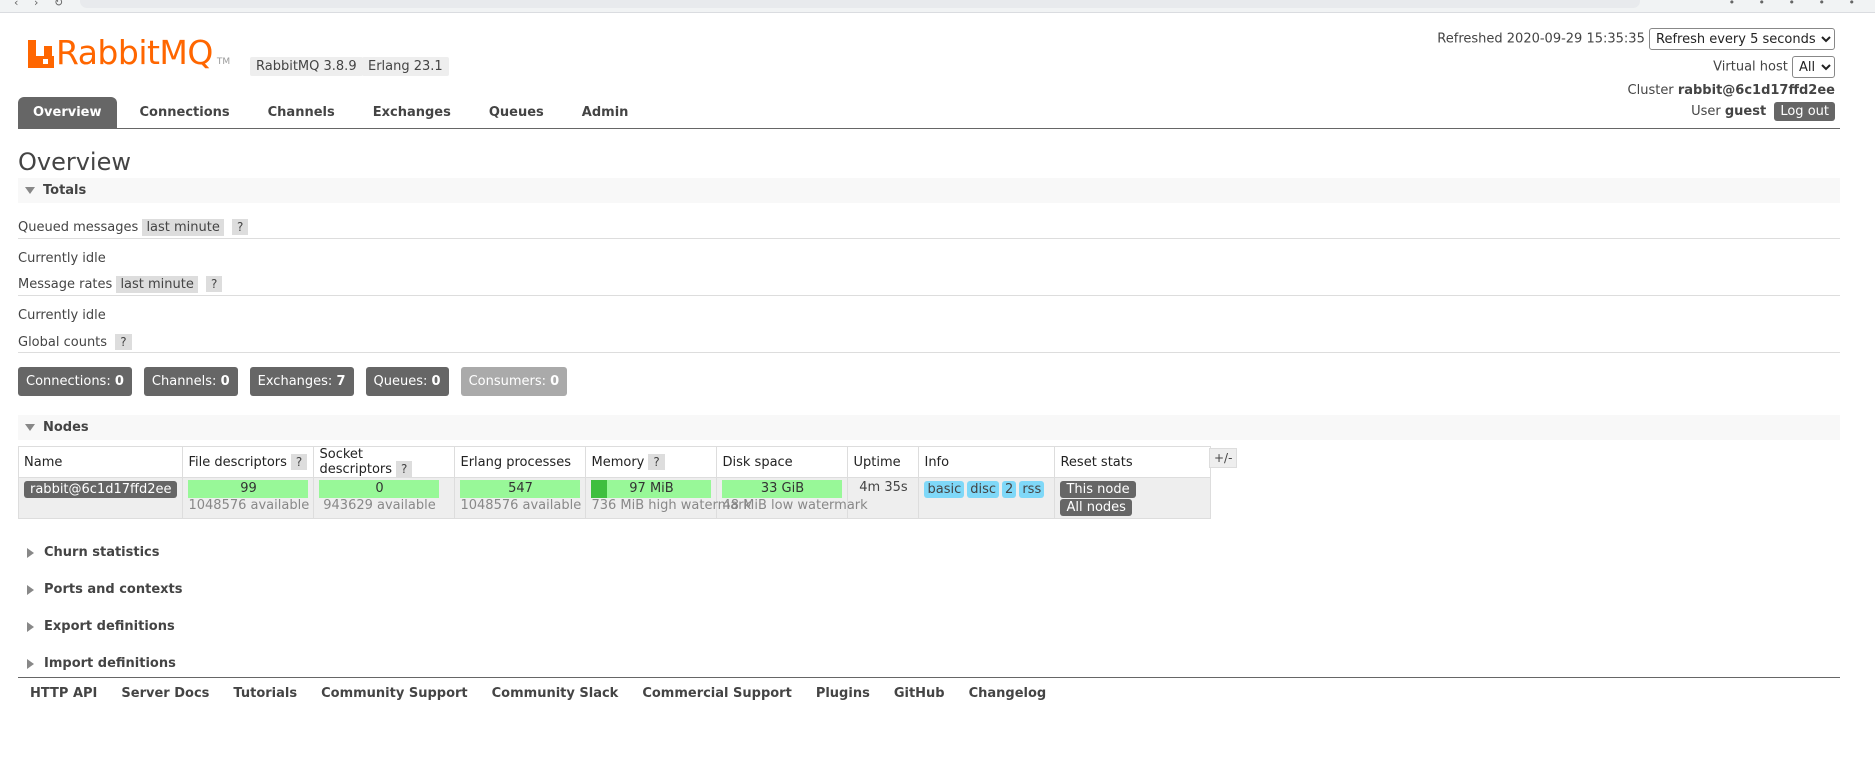 The image size is (1875, 757). I want to click on socket-descriptors-available: 943629 available, so click(379, 505).